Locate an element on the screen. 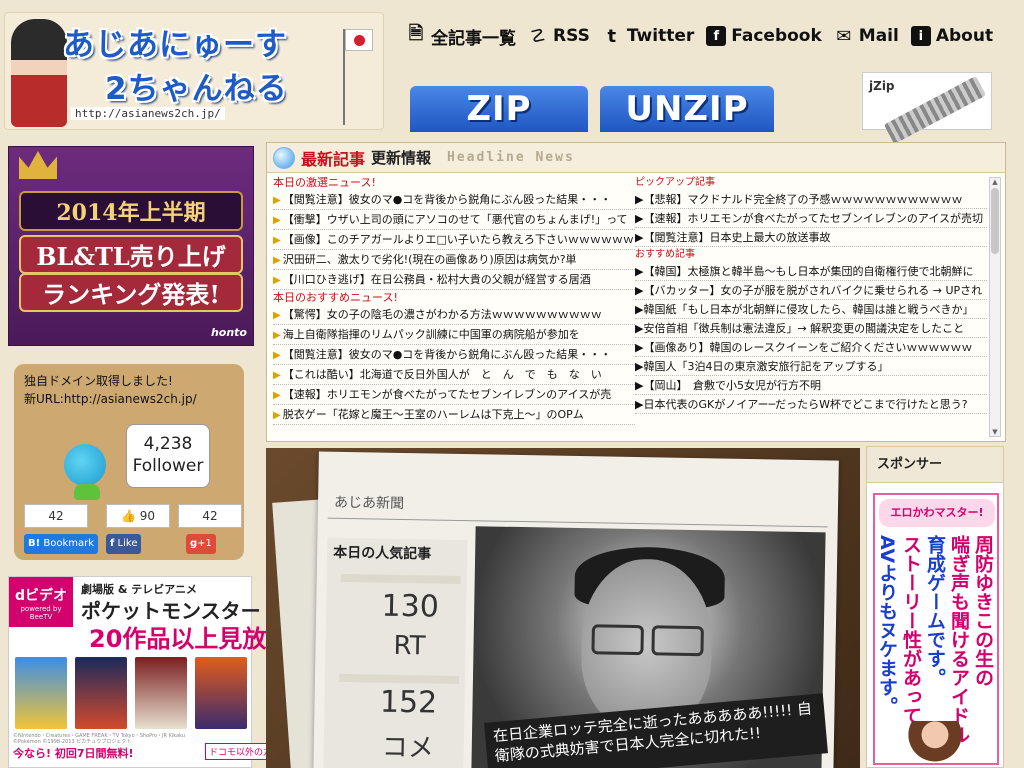 This screenshot has height=768, width=1024. news-link: ▶ 【これは酷い】北海道で反日外国人が と ん で も な い is located at coordinates (454, 375).